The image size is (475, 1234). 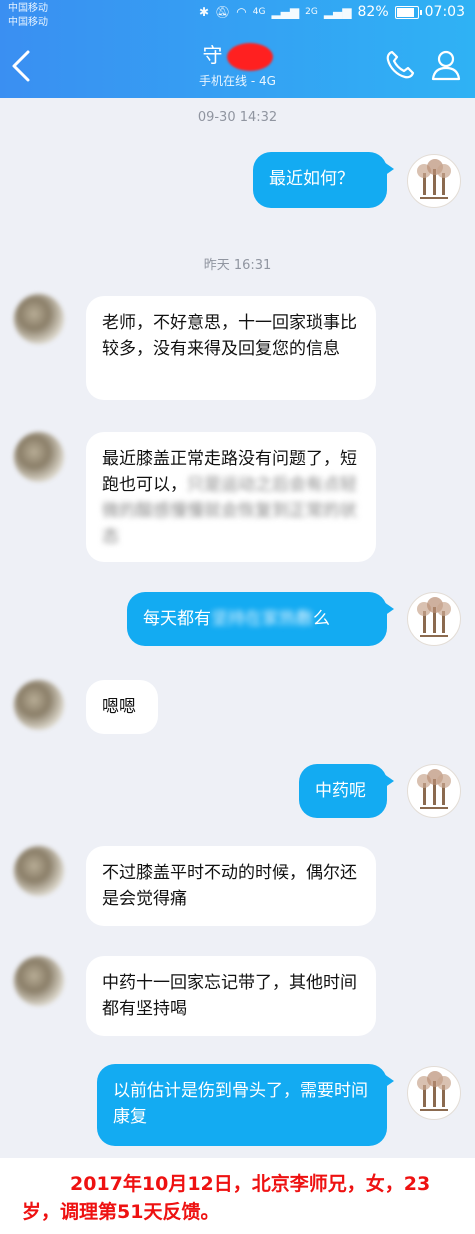 What do you see at coordinates (373, 12) in the screenshot?
I see `battery-percent: 82%` at bounding box center [373, 12].